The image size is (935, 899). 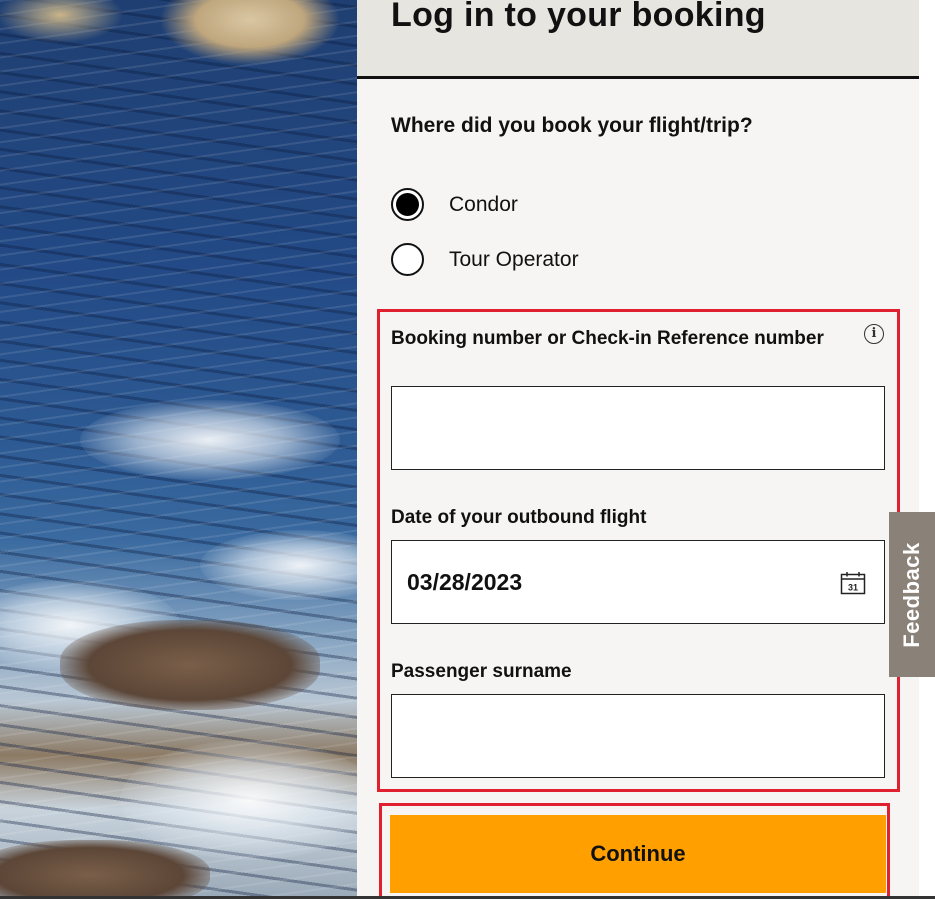 I want to click on radio-selected-dot, so click(x=407, y=204).